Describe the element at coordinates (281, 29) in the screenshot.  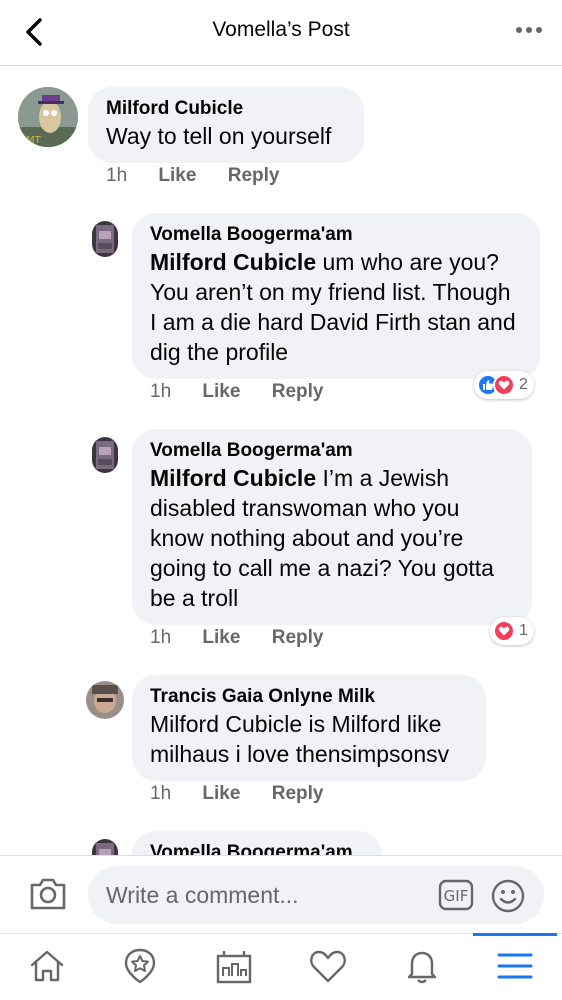
I see `page-title: Vomella’s Post` at that location.